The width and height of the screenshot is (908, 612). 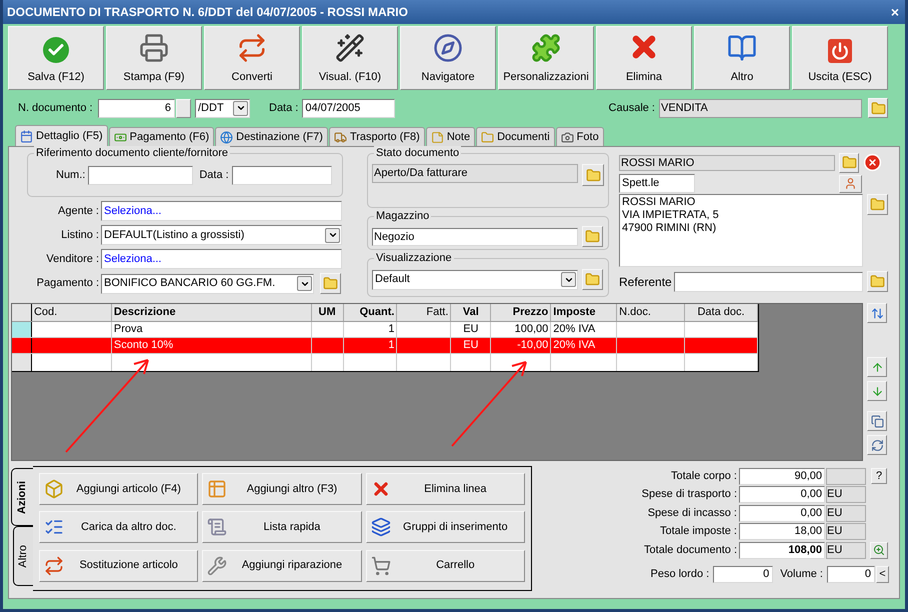 What do you see at coordinates (741, 230) in the screenshot?
I see `address-field: ROSSI MARIO VIA IMPIETRATA, 5 47900 RIMINI (RN)` at bounding box center [741, 230].